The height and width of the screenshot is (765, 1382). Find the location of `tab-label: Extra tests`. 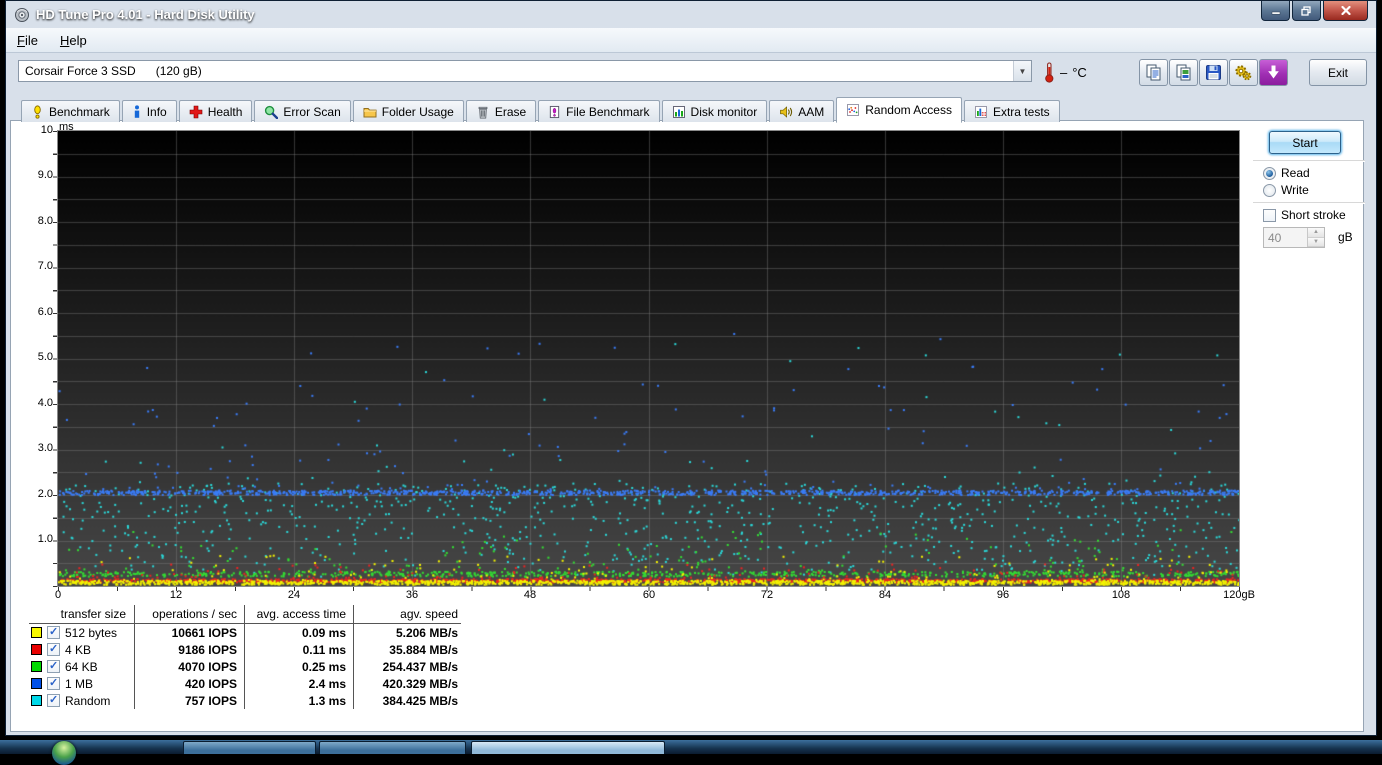

tab-label: Extra tests is located at coordinates (1021, 111).